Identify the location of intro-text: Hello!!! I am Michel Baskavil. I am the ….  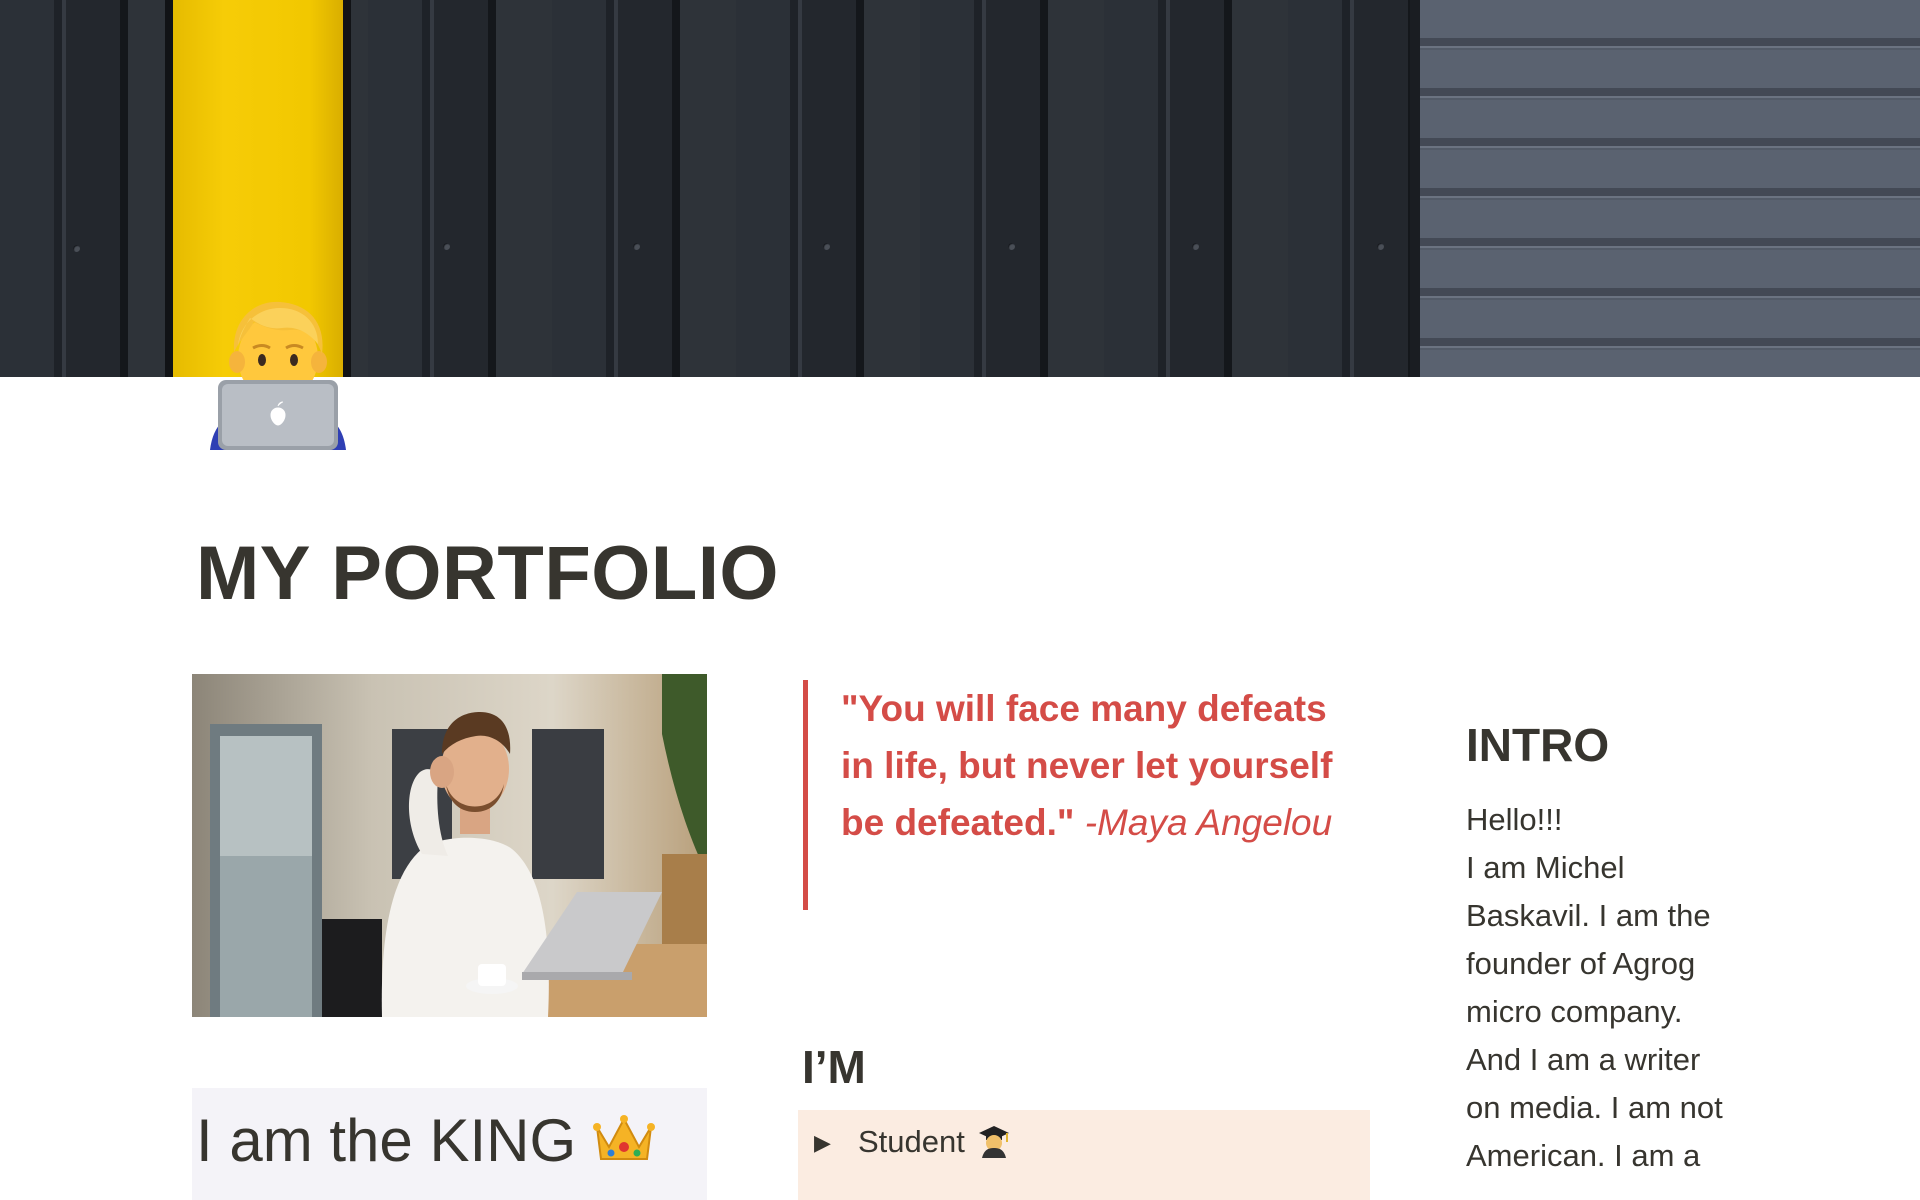
(1631, 988).